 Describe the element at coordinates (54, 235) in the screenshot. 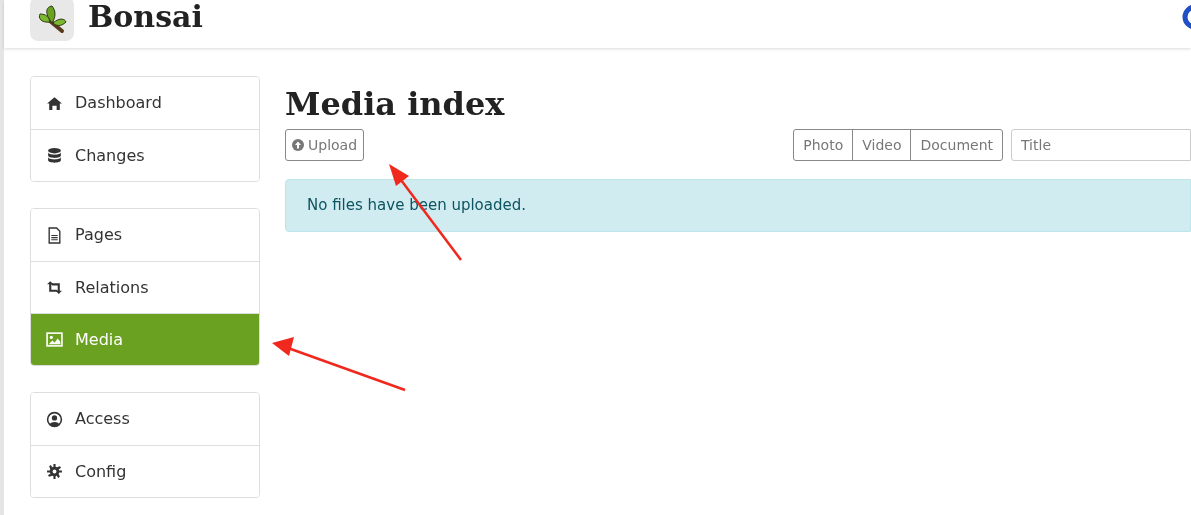

I see `document-icon` at that location.